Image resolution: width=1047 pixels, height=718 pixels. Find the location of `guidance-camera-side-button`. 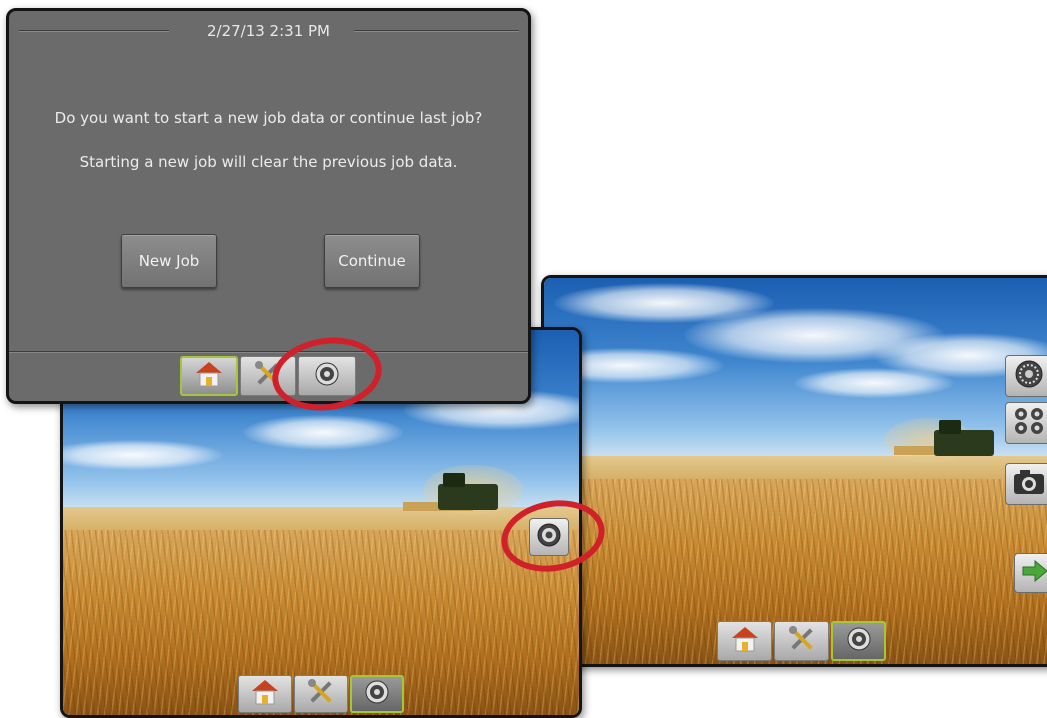

guidance-camera-side-button is located at coordinates (1026, 376).